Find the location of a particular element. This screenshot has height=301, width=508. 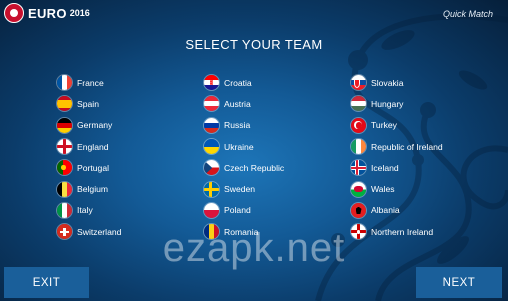

team-belgium: Belgium is located at coordinates (89, 188).